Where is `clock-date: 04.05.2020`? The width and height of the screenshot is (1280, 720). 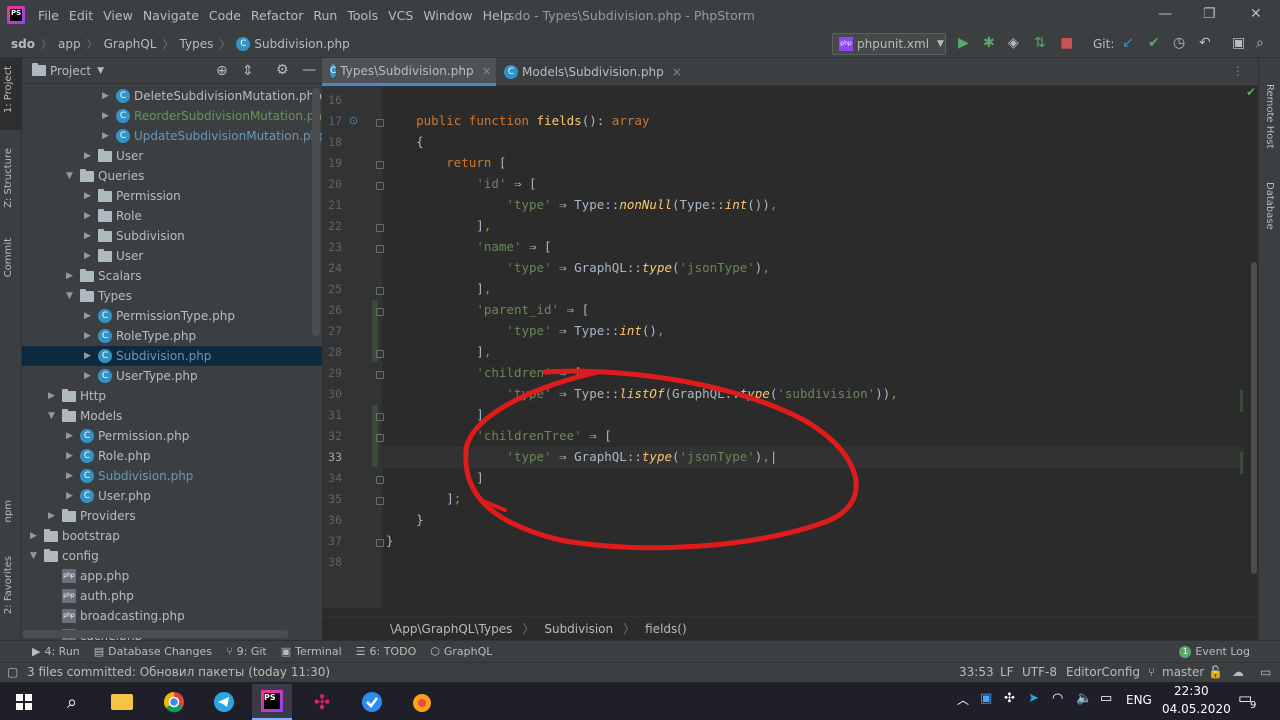
clock-date: 04.05.2020 is located at coordinates (1196, 709).